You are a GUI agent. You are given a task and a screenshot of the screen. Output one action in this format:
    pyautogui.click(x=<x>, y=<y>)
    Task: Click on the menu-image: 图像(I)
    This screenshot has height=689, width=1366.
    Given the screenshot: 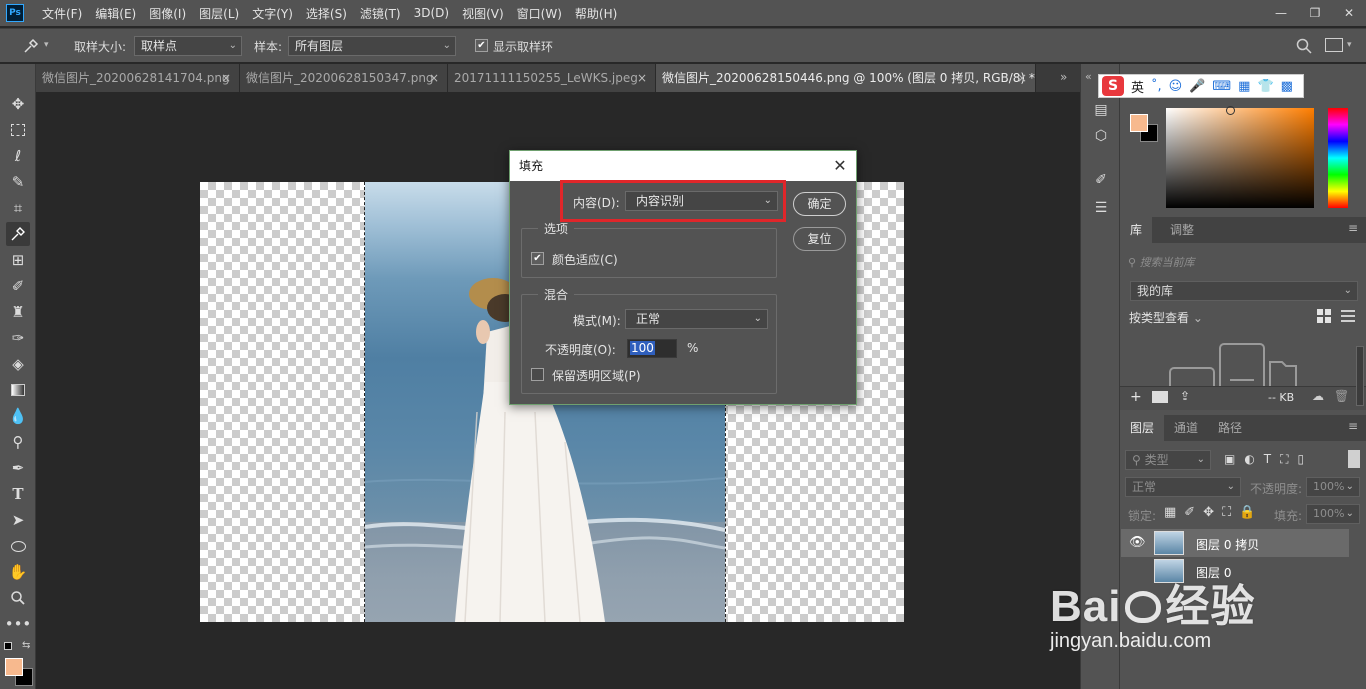 What is the action you would take?
    pyautogui.click(x=167, y=13)
    